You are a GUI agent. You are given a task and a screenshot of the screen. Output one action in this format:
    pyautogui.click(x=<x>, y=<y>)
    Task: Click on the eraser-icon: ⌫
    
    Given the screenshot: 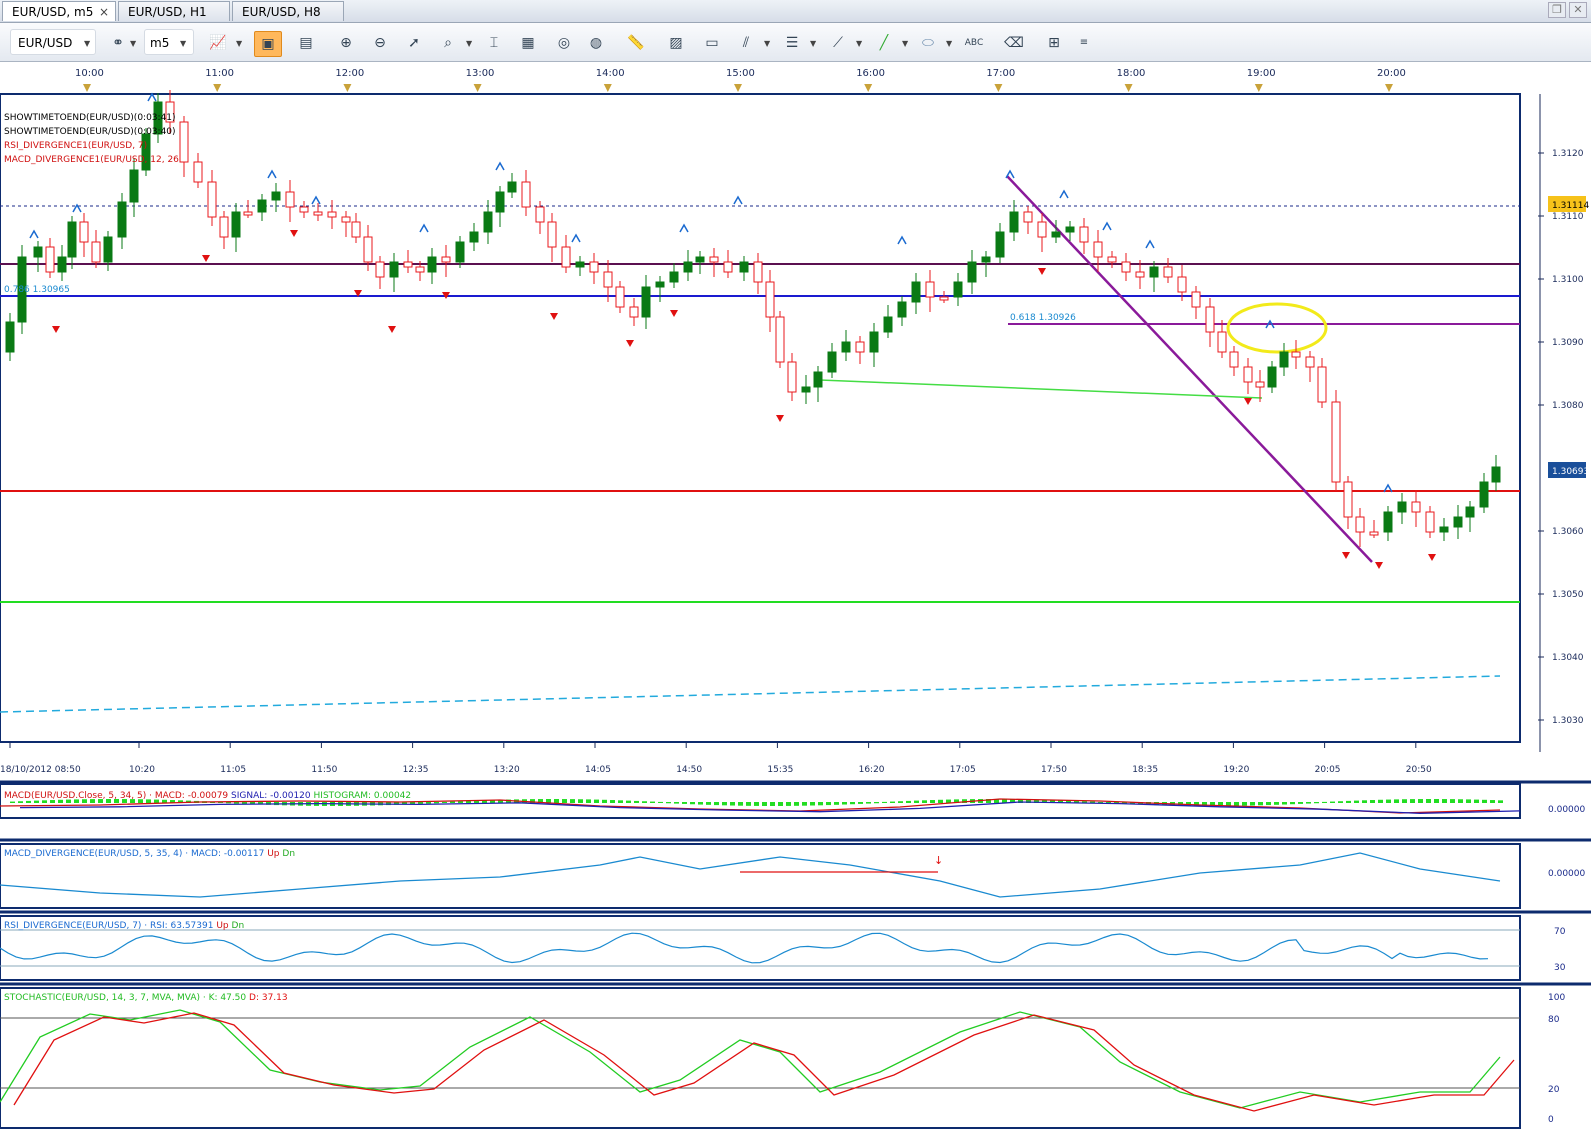 What is the action you would take?
    pyautogui.click(x=1014, y=43)
    